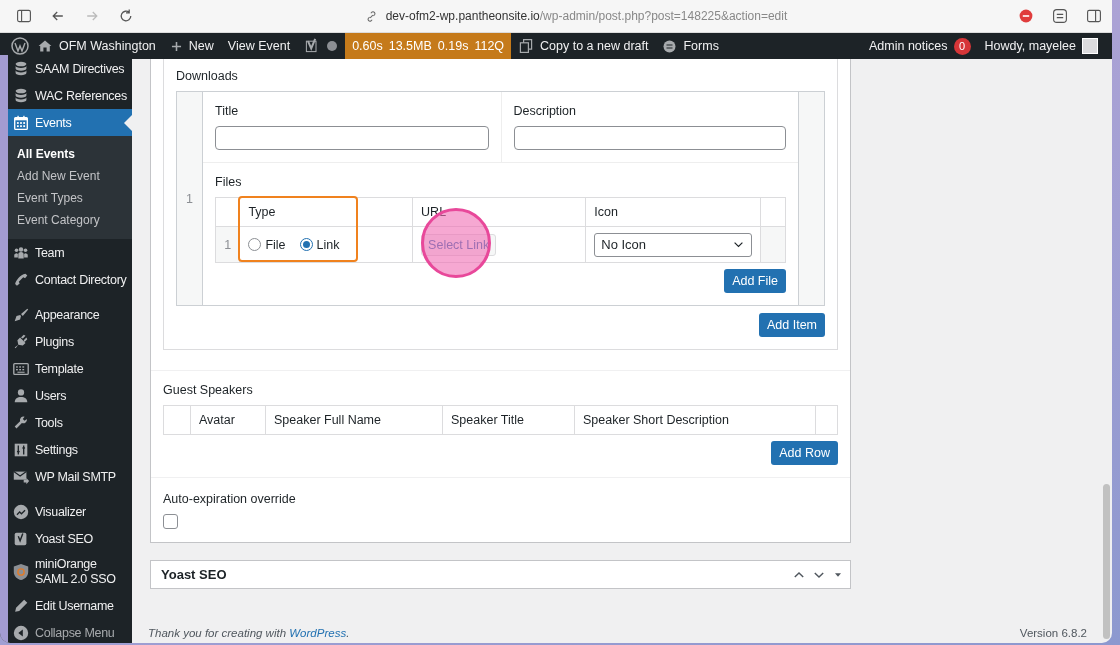 Image resolution: width=1120 pixels, height=645 pixels. I want to click on field-label: Files, so click(228, 182).